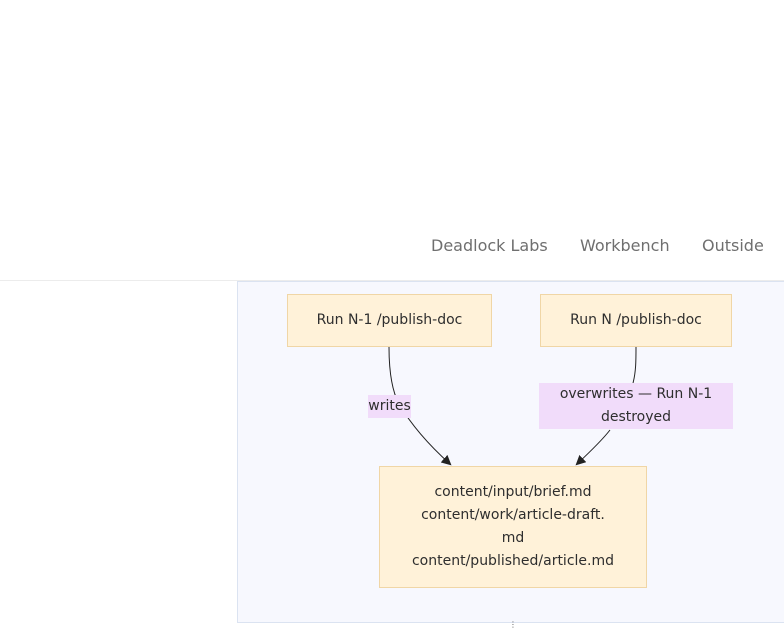 The width and height of the screenshot is (784, 630). I want to click on edge-label-writes-text: writes, so click(389, 406).